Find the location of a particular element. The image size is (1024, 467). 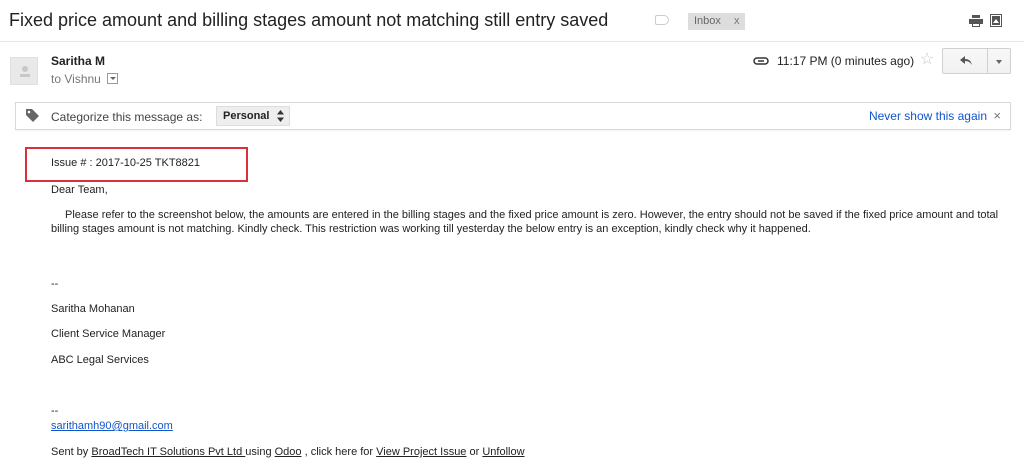

using-text: using is located at coordinates (258, 452).